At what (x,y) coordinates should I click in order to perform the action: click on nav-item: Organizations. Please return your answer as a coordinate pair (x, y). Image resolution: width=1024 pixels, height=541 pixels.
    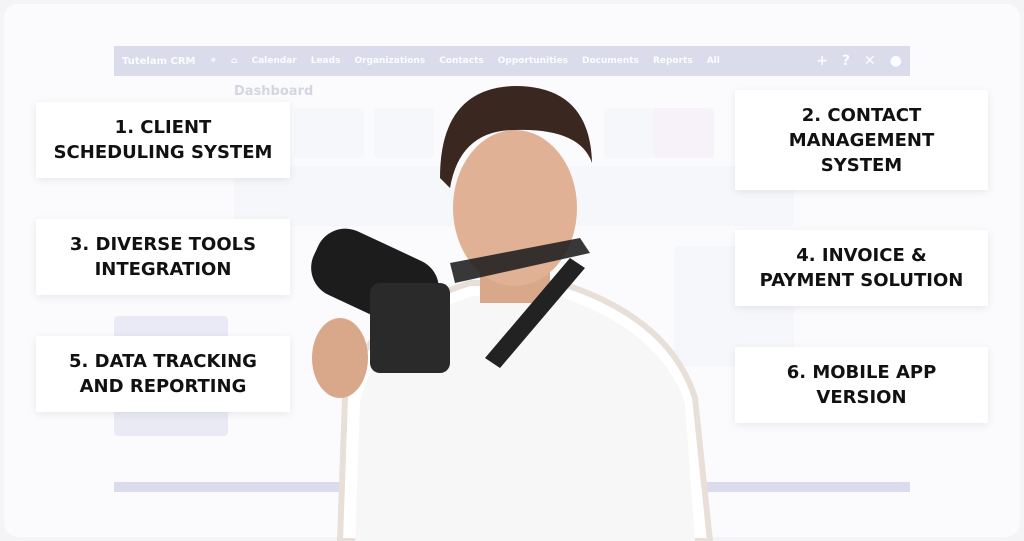
    Looking at the image, I should click on (390, 61).